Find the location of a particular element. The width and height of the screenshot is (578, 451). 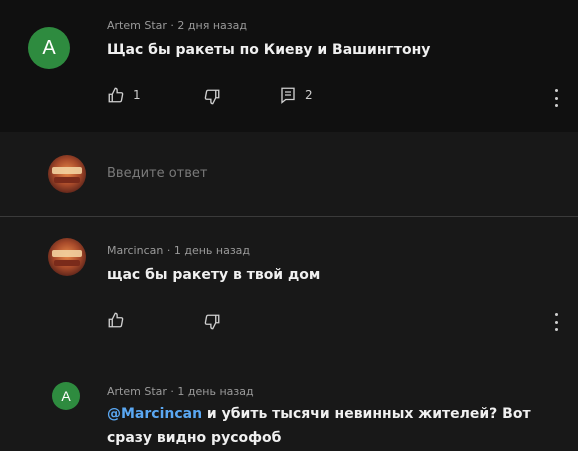

like-button is located at coordinates (116, 320).